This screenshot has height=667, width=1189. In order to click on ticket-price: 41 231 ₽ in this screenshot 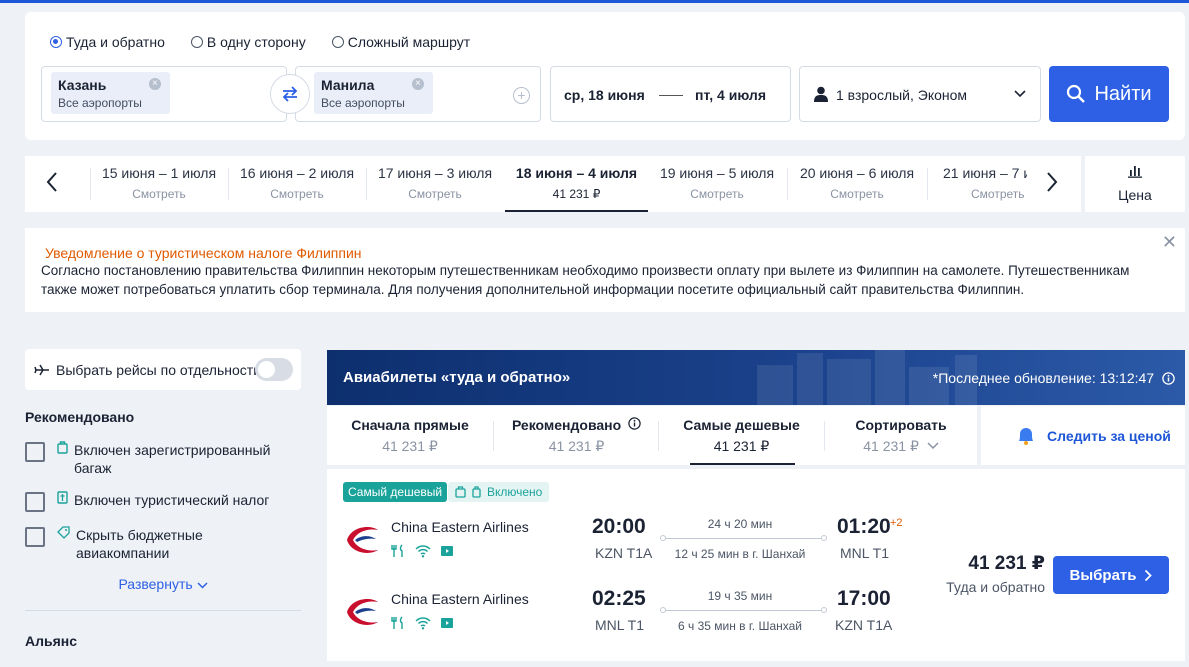, I will do `click(1006, 563)`.